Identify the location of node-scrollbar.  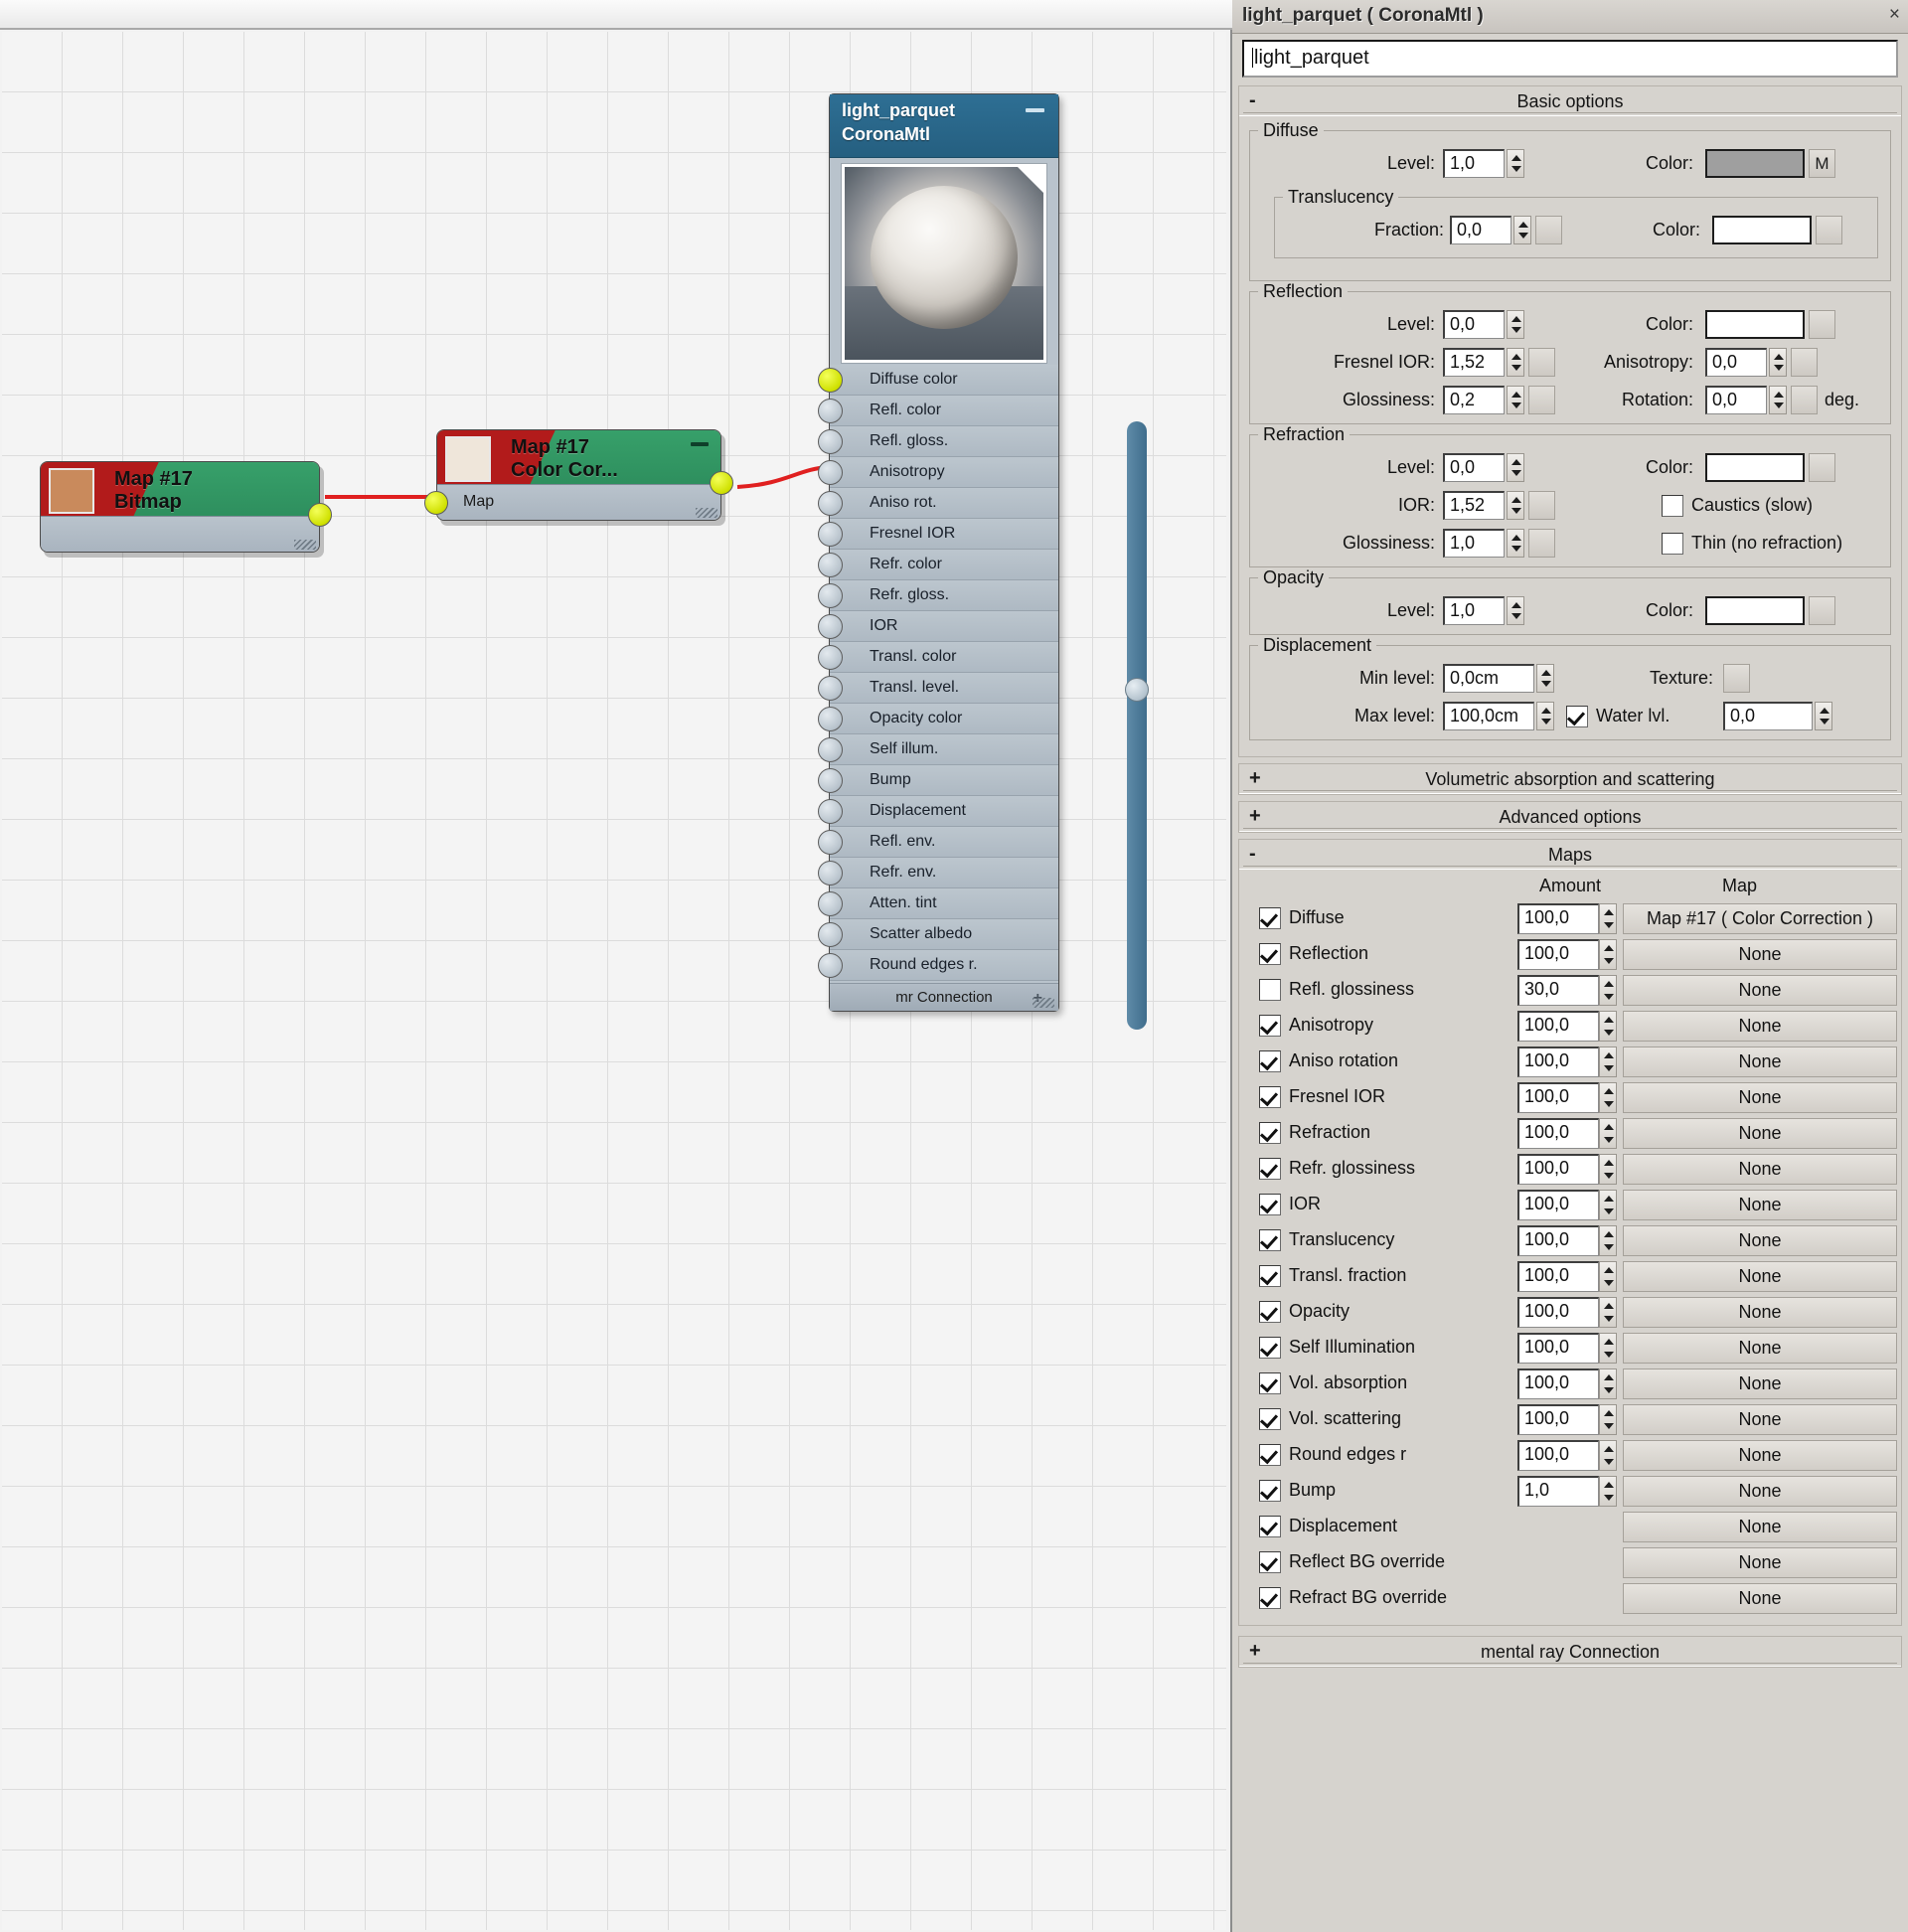
(1137, 725).